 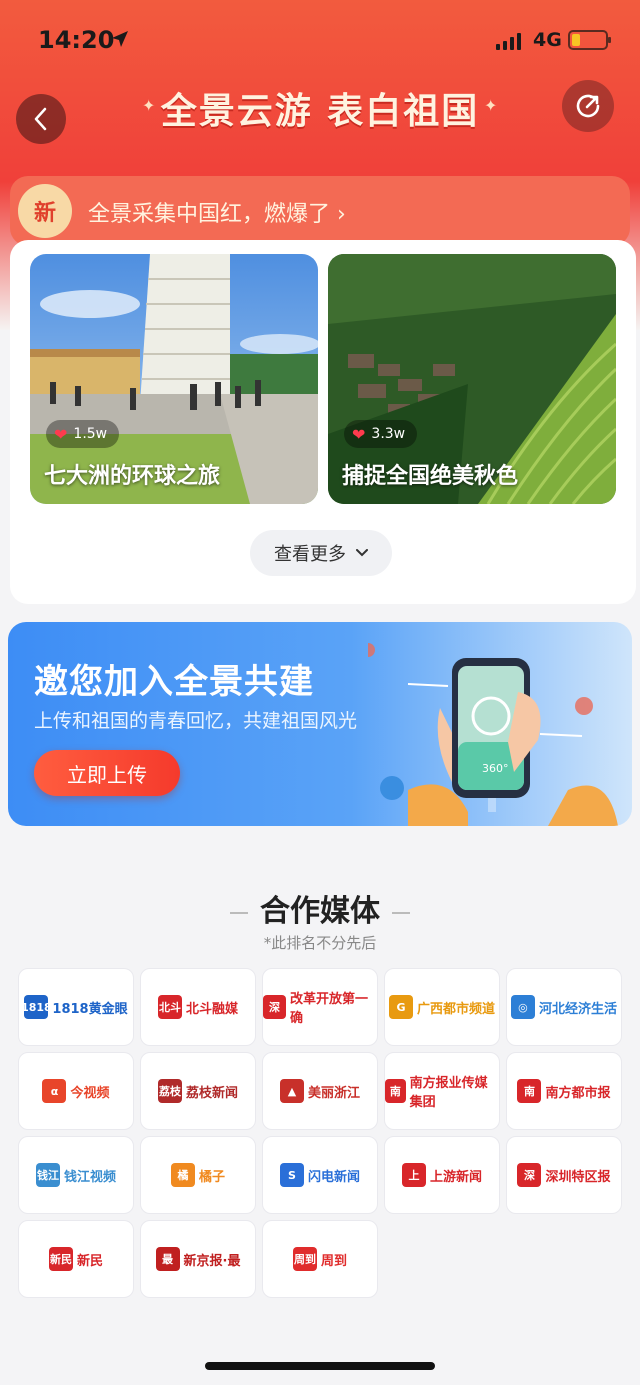 I want to click on partner-logo-mark: 1818, so click(x=36, y=1007).